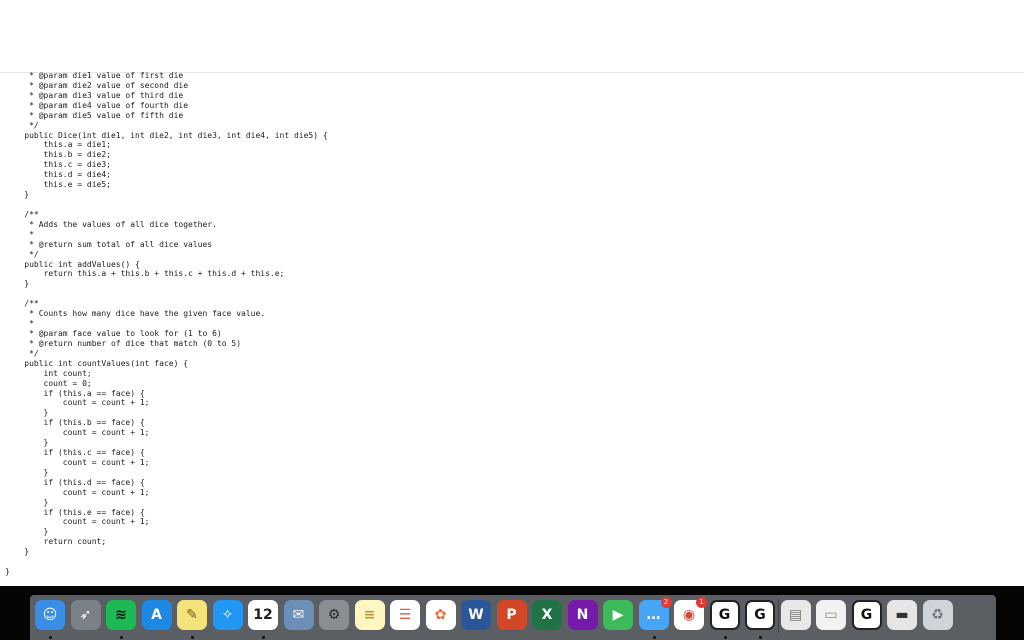 The height and width of the screenshot is (640, 1024). I want to click on powerpoint-glyph: P, so click(511, 615).